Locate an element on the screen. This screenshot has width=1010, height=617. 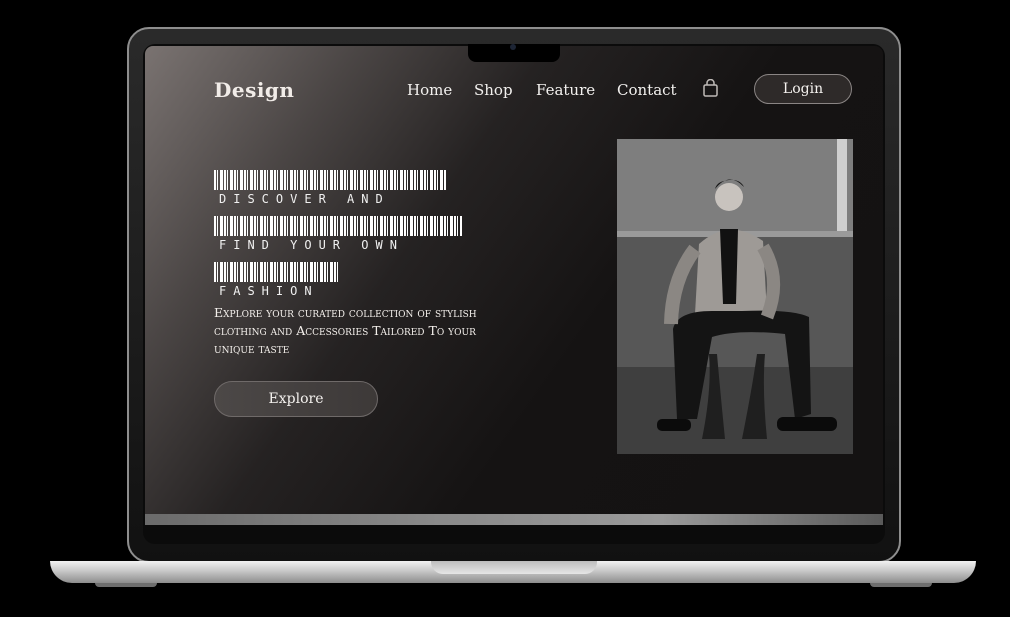
camera-icon is located at coordinates (513, 47).